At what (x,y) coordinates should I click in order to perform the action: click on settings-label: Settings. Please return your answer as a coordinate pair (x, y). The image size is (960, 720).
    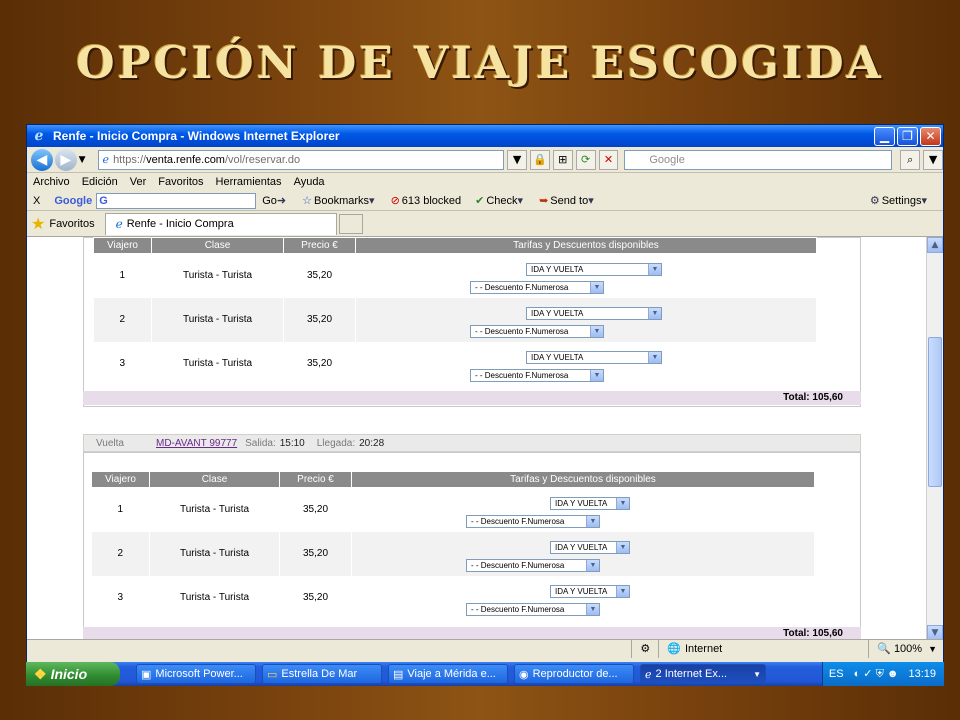
    Looking at the image, I should click on (901, 200).